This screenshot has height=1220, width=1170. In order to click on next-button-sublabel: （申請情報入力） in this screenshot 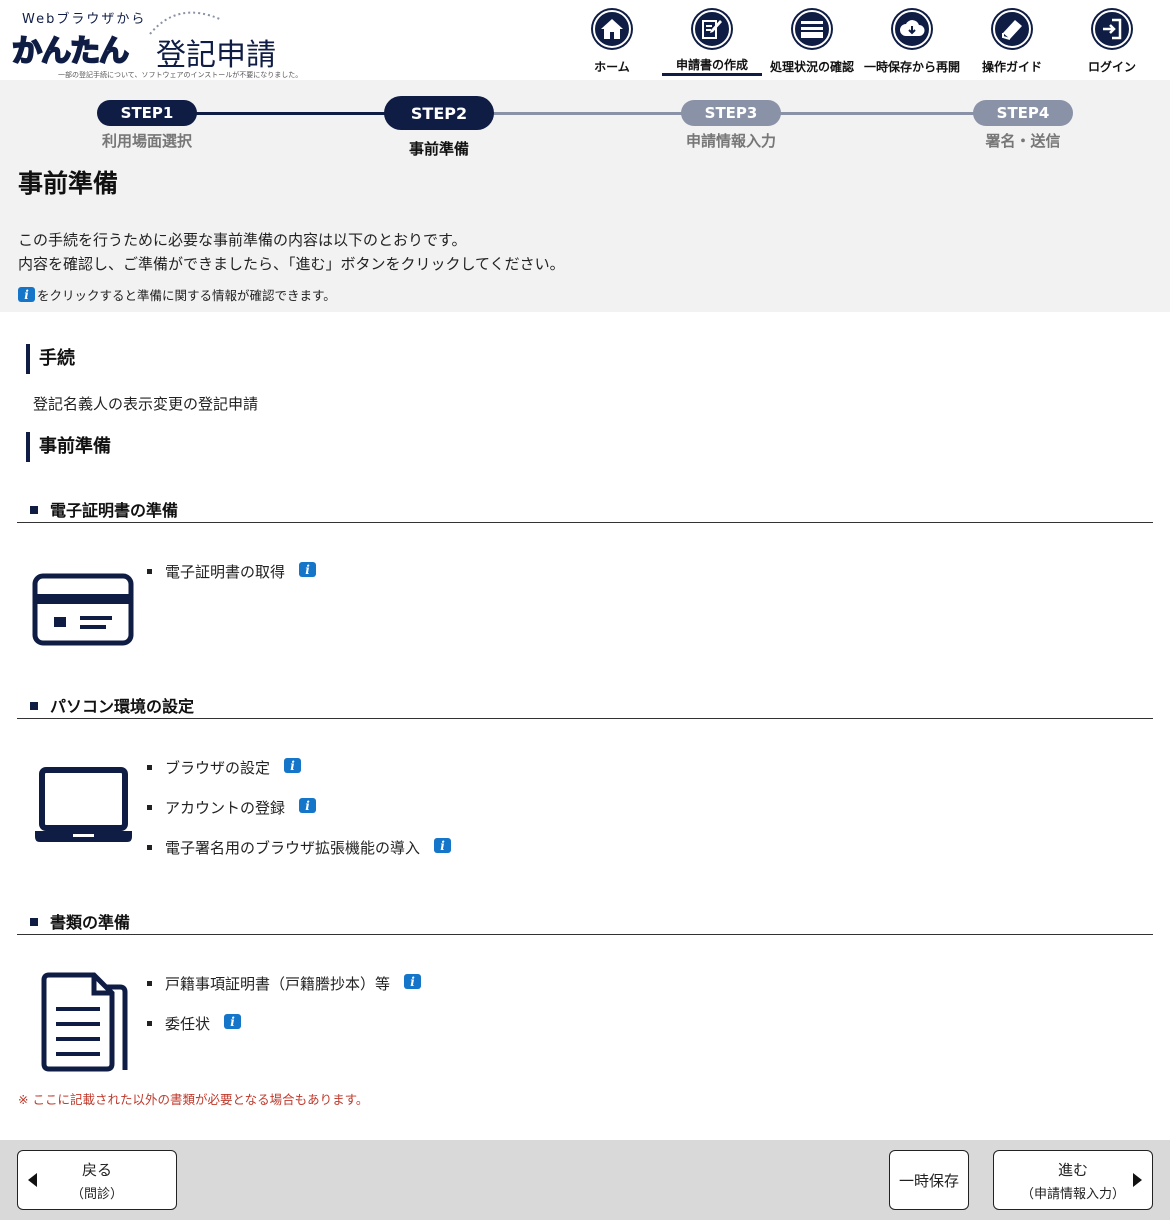, I will do `click(1072, 1194)`.